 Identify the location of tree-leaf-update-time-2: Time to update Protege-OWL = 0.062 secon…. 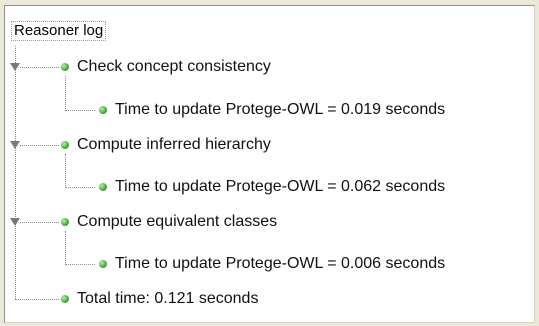
(280, 187).